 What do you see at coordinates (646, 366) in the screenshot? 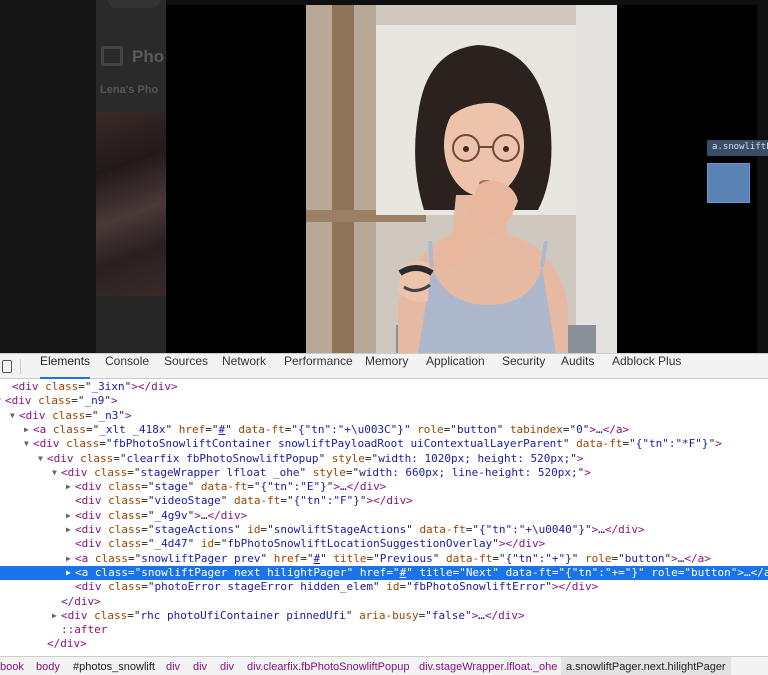
I see `tab-adblock-plus: Adblock Plus` at bounding box center [646, 366].